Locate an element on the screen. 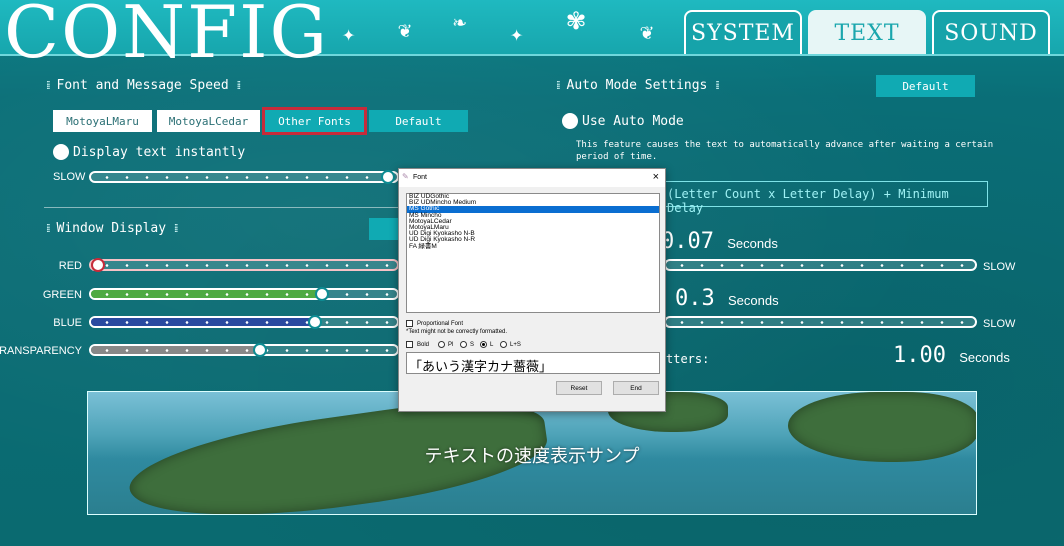  end-button: End is located at coordinates (636, 388).